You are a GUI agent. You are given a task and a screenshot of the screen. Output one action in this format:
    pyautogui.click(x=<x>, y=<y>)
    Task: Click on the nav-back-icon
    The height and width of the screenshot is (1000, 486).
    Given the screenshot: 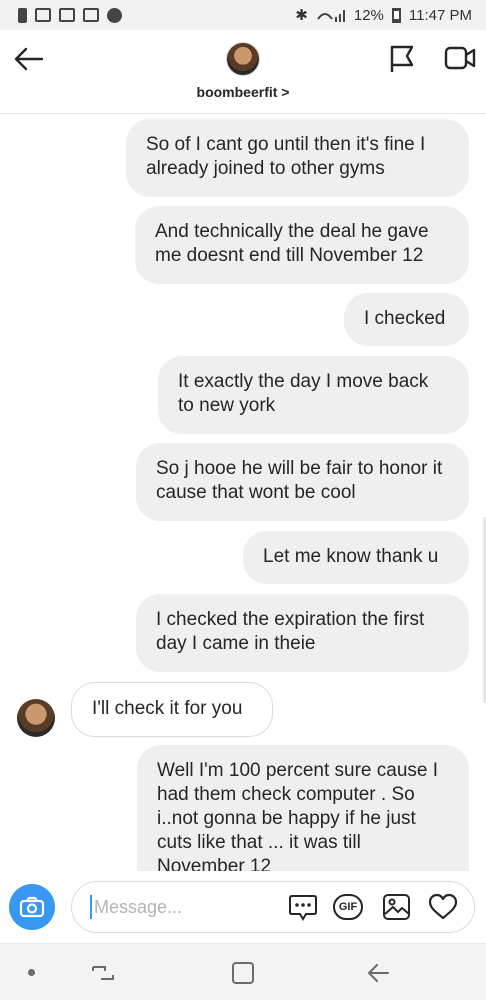 What is the action you would take?
    pyautogui.click(x=378, y=973)
    